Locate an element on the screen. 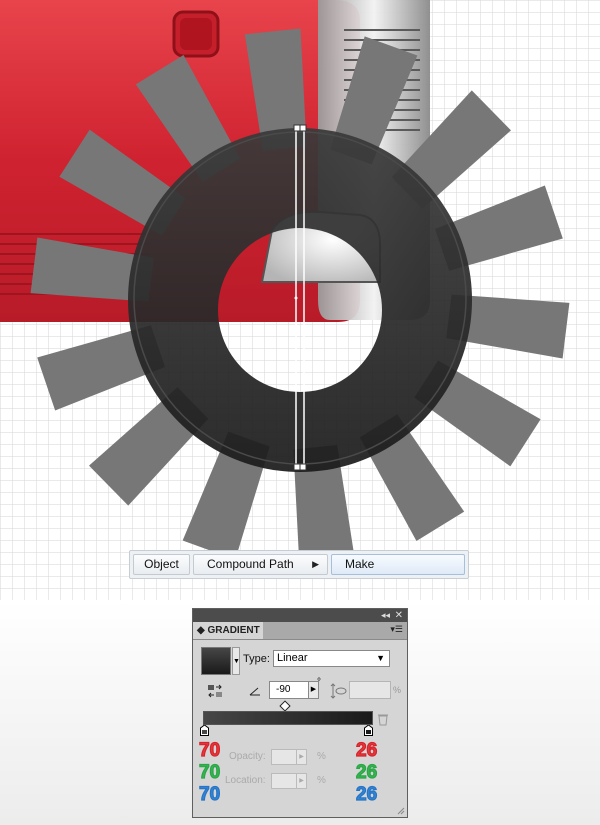  center-point is located at coordinates (296, 298).